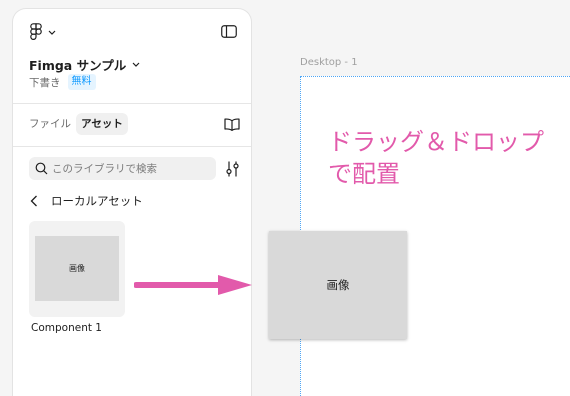  I want to click on annotation-line: ドラッグ＆ドロップ, so click(436, 142).